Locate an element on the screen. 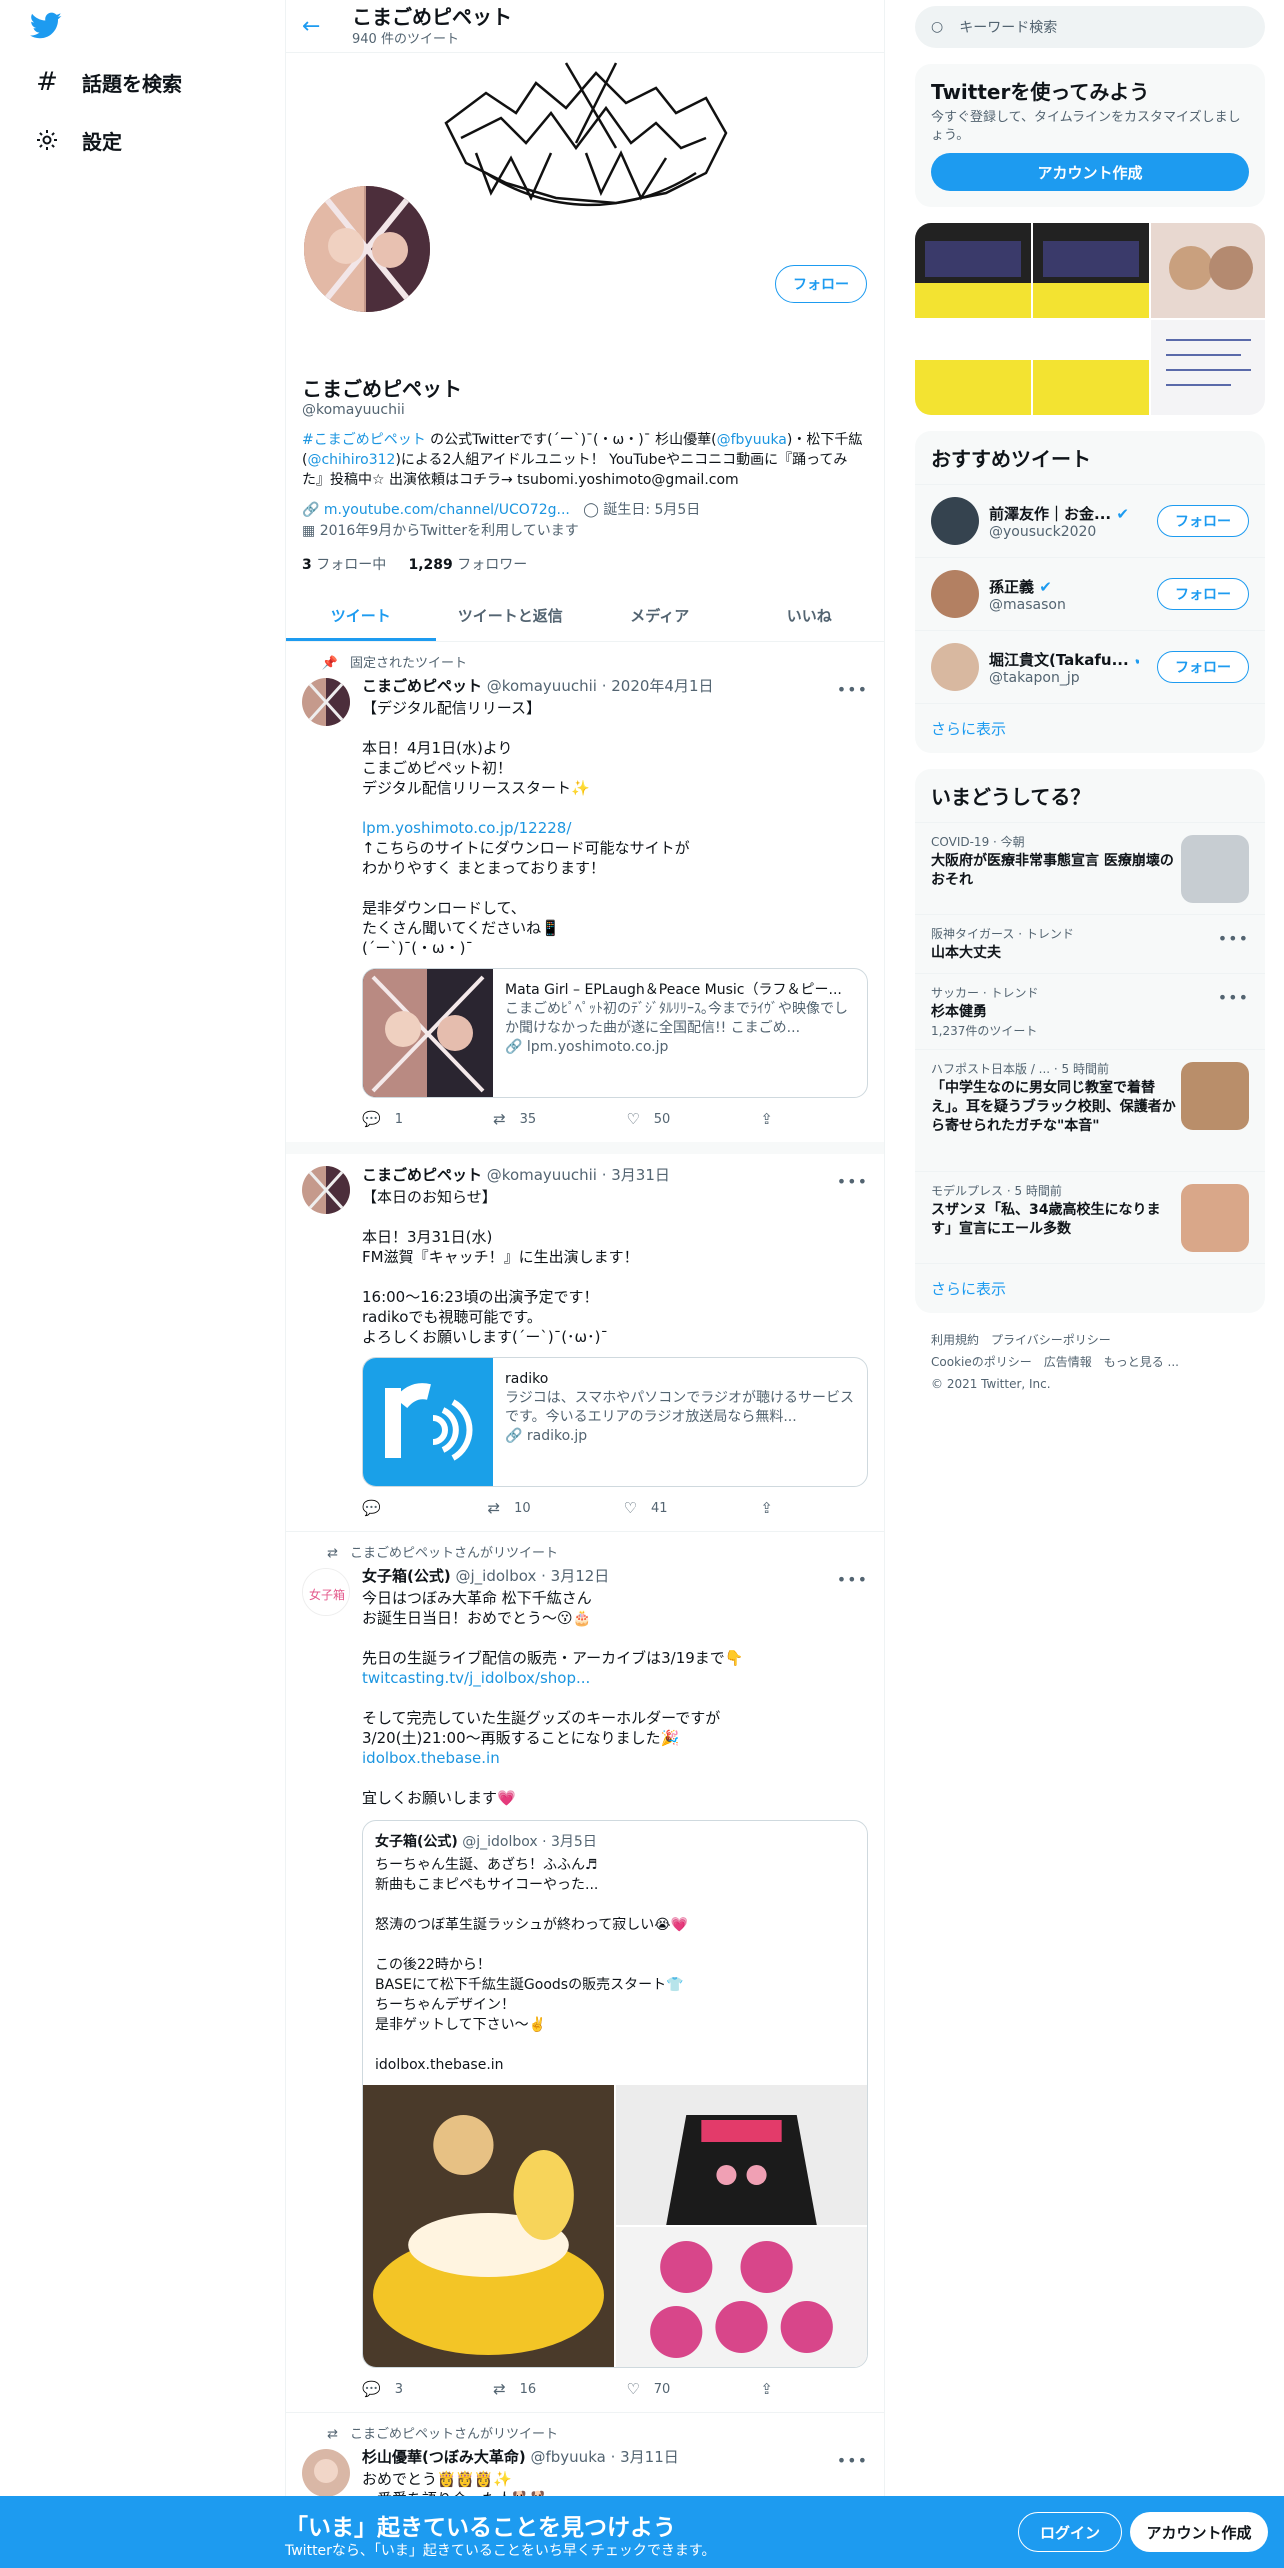  trend-item: サッカー · トレンド 杉本健勇 1,237件のツイート ••• is located at coordinates (1090, 1011).